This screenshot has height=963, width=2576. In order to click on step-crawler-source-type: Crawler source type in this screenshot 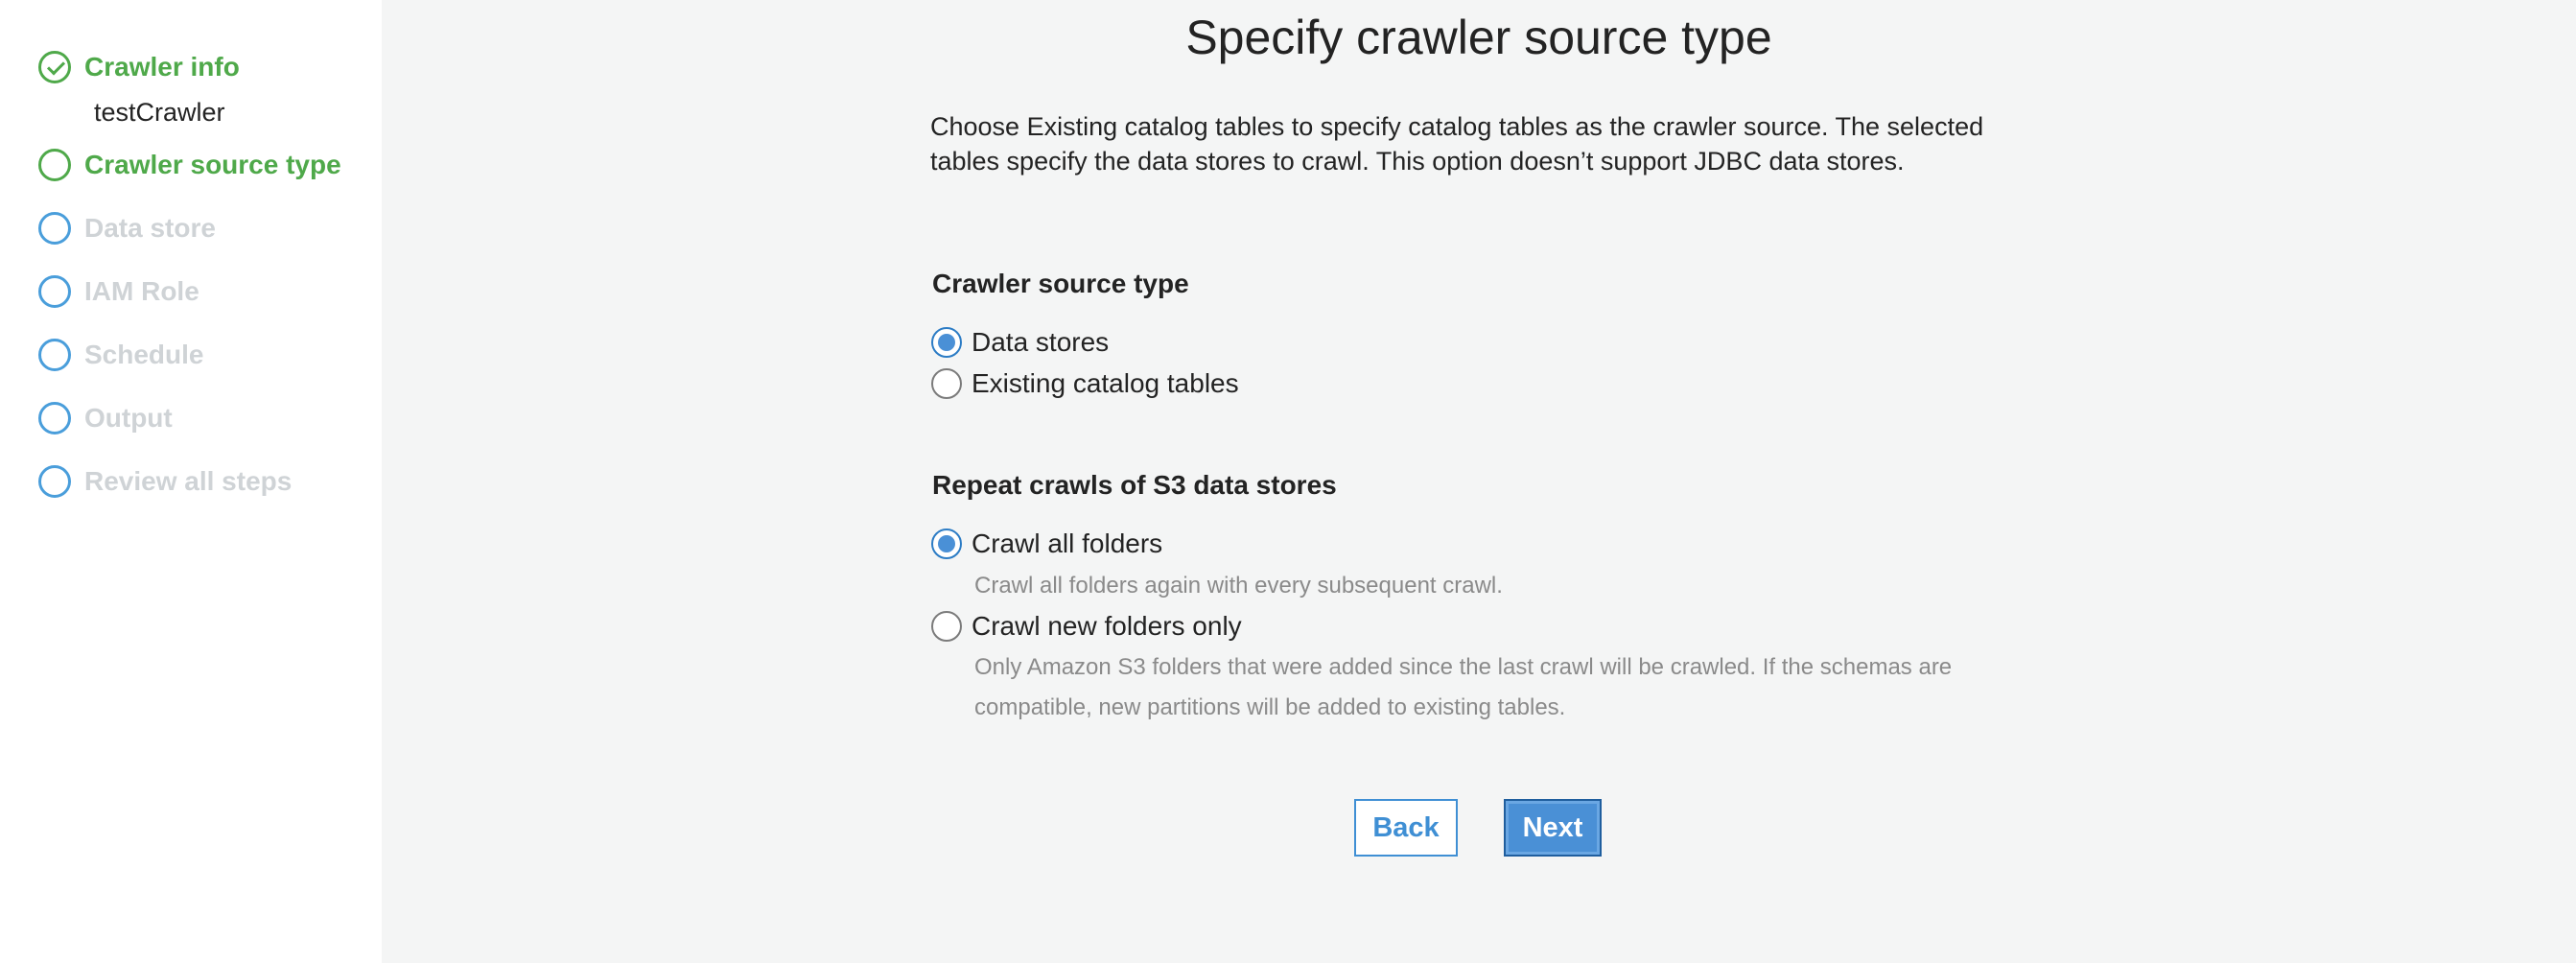, I will do `click(189, 165)`.